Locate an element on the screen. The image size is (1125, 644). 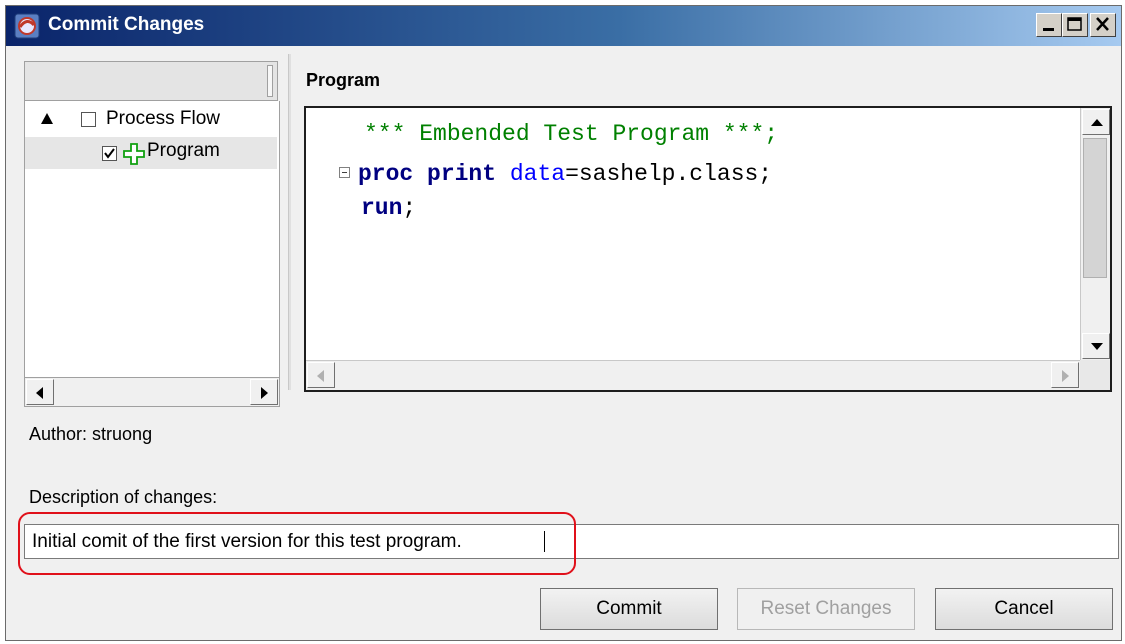
process-flow-checkbox is located at coordinates (88, 119).